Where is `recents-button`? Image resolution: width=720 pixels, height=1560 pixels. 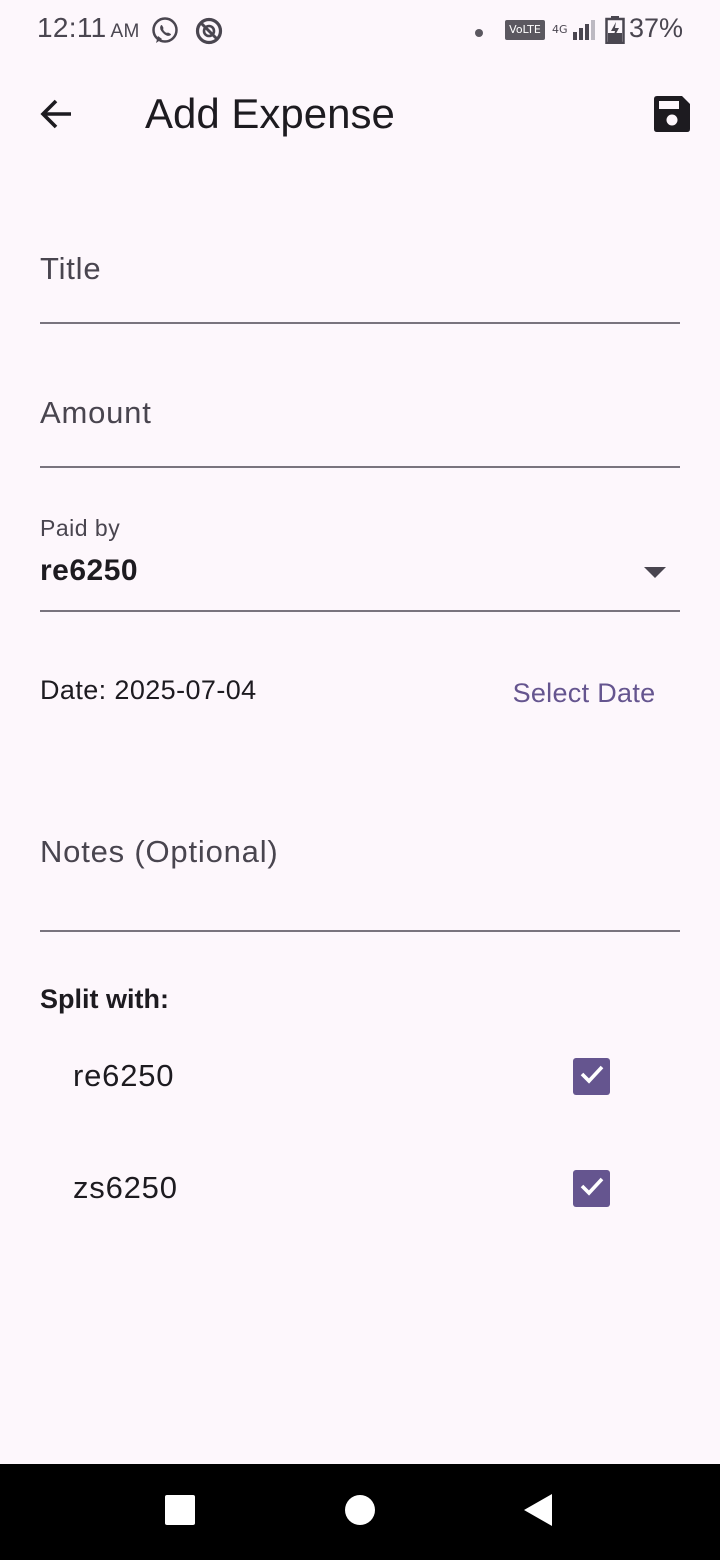
recents-button is located at coordinates (180, 1512).